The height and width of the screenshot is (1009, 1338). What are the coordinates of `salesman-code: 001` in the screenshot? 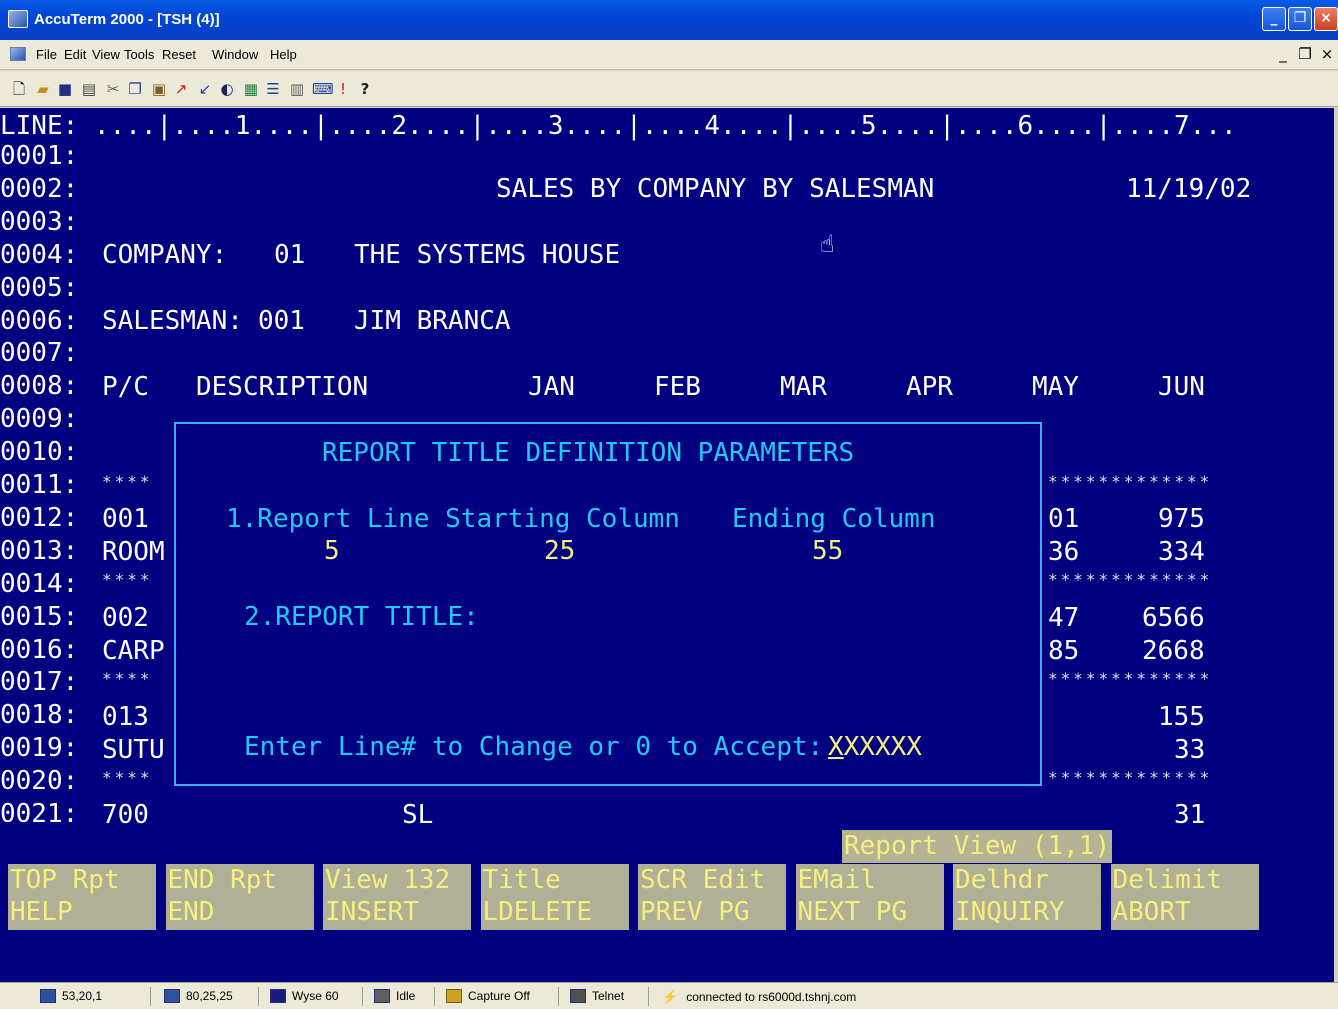 It's located at (281, 321).